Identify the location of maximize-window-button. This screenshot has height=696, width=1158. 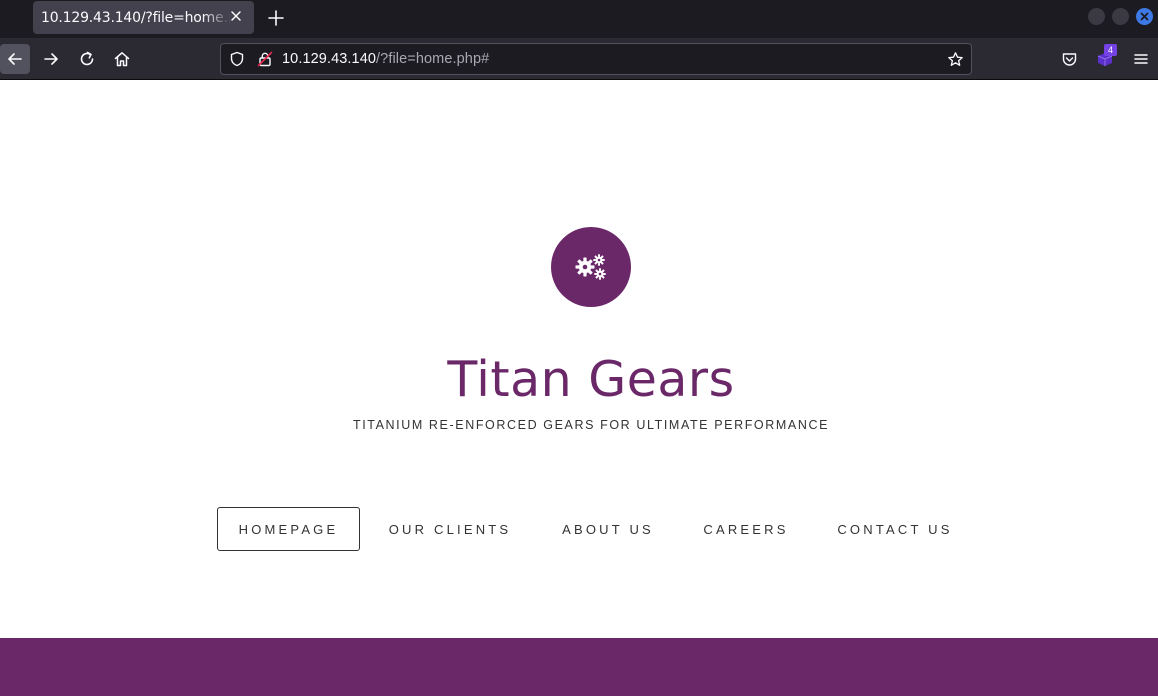
(1120, 16).